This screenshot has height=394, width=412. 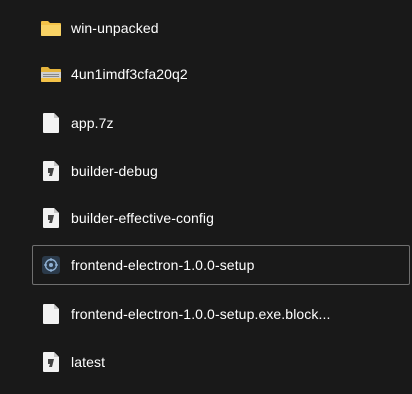 I want to click on file-name: app.7z, so click(x=92, y=123).